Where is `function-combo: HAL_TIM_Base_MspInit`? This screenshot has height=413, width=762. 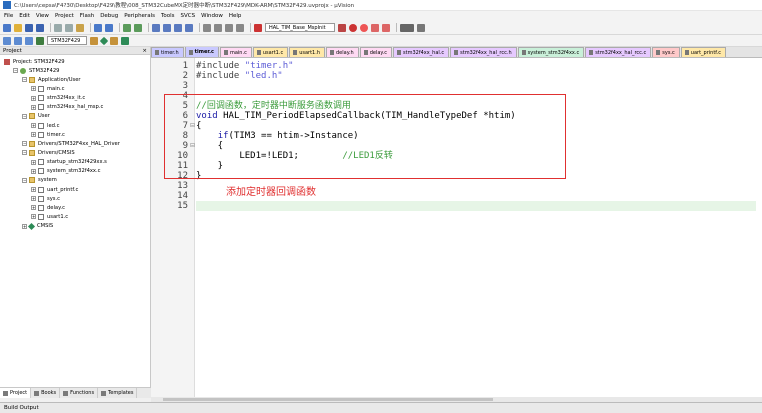
function-combo: HAL_TIM_Base_MspInit is located at coordinates (300, 27).